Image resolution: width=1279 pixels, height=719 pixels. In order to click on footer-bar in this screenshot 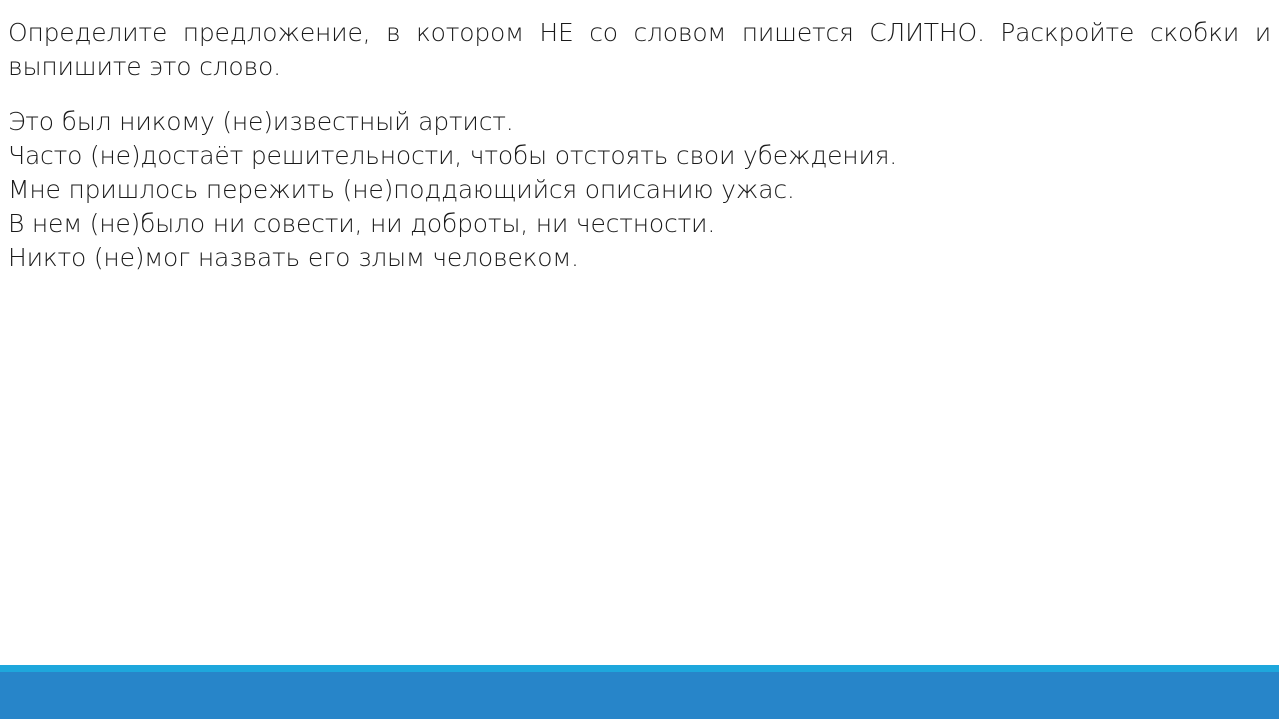, I will do `click(639, 695)`.